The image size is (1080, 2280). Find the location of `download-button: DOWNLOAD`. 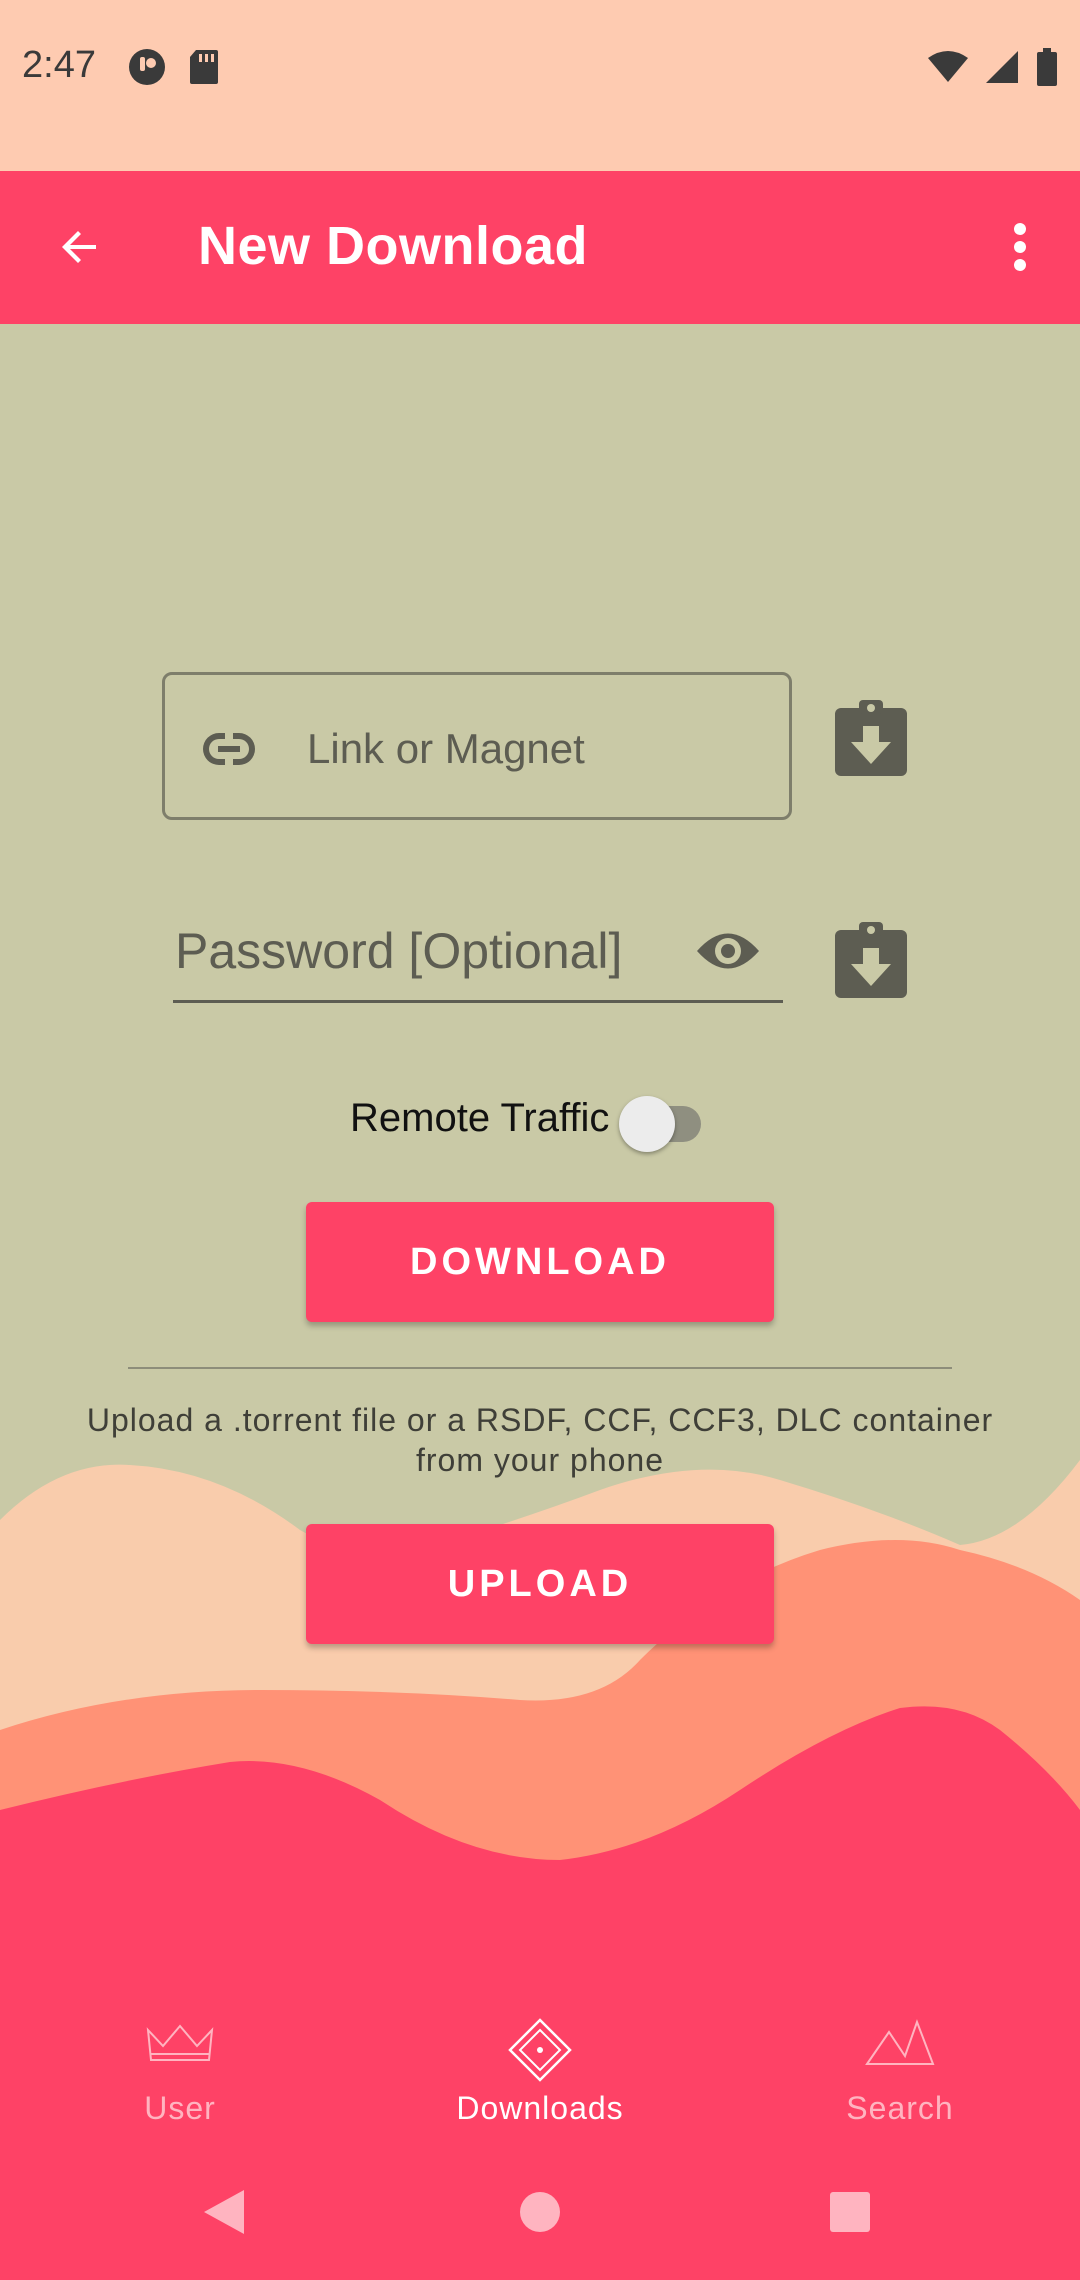

download-button: DOWNLOAD is located at coordinates (540, 1262).